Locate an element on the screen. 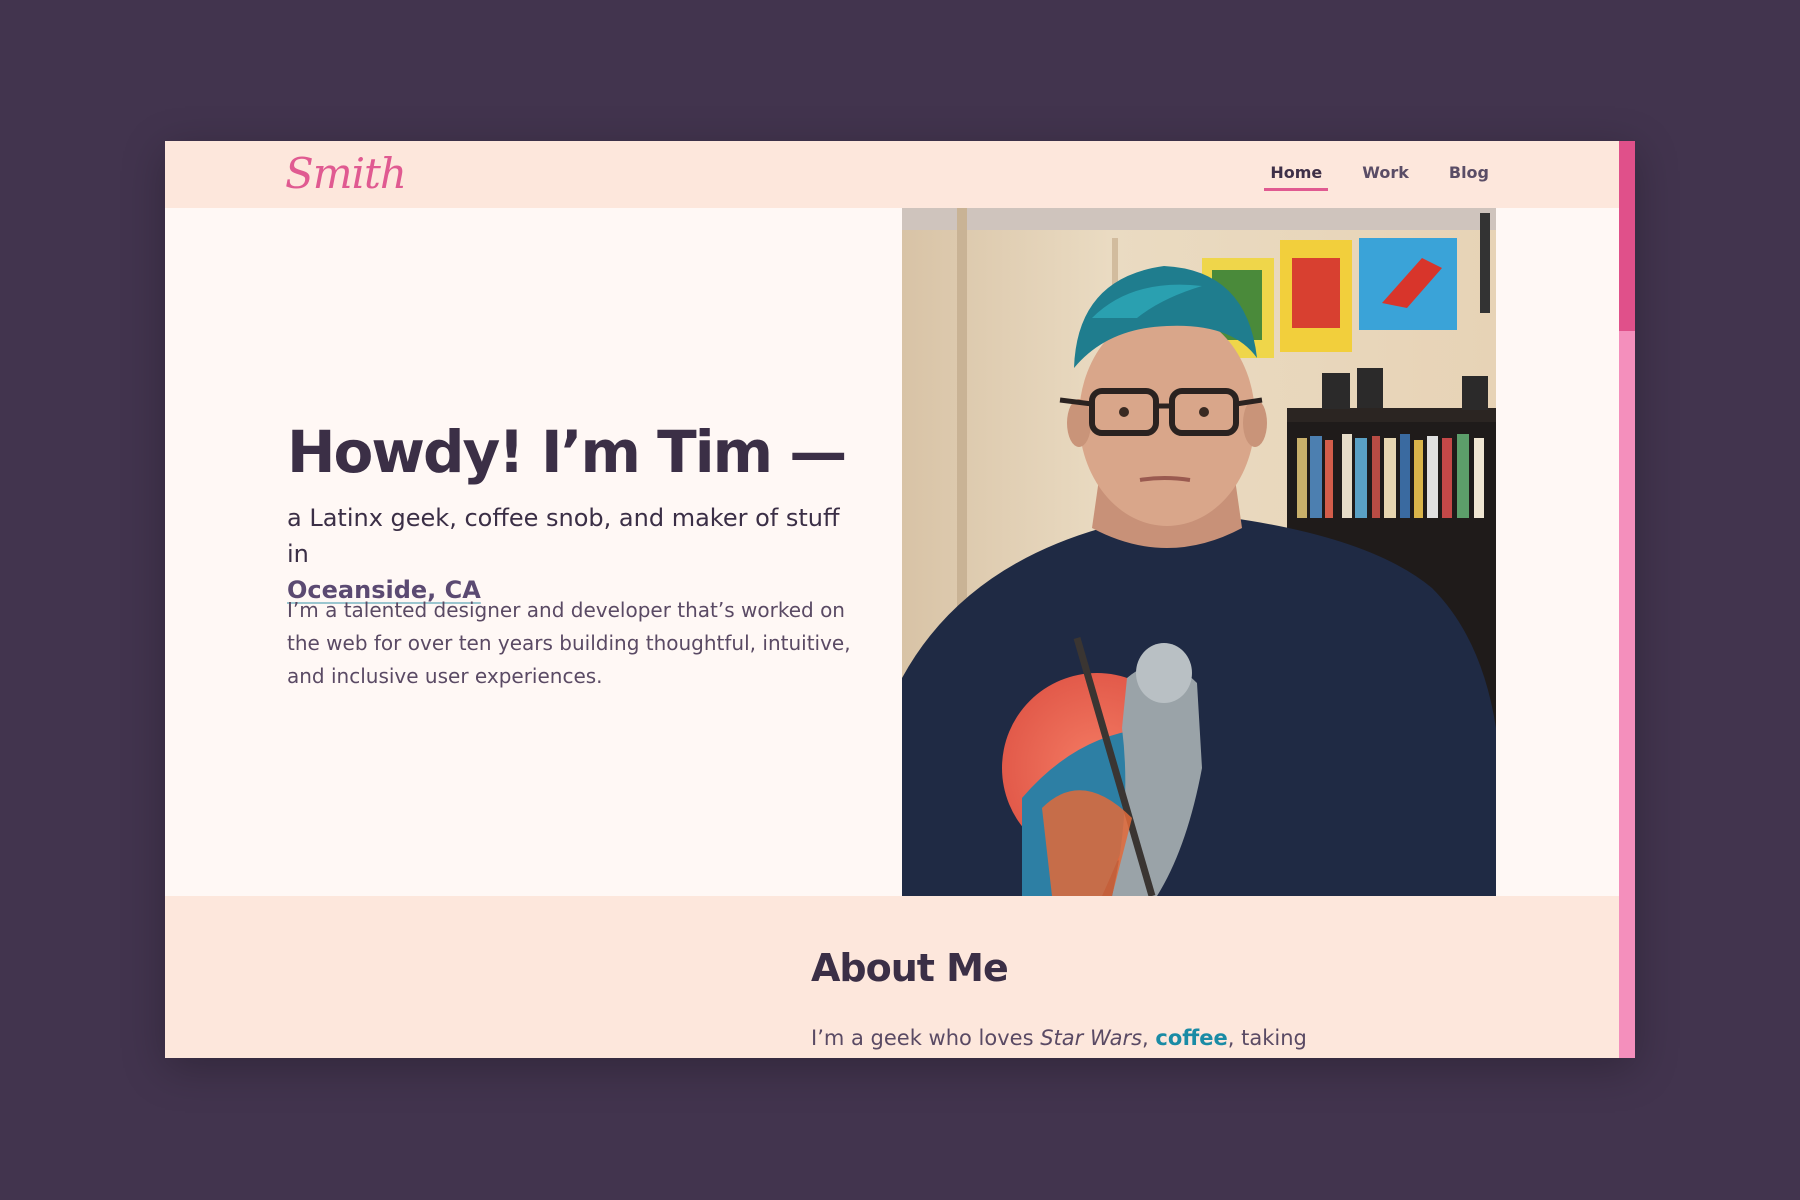 This screenshot has height=1200, width=1800. scrollbar-track is located at coordinates (1627, 599).